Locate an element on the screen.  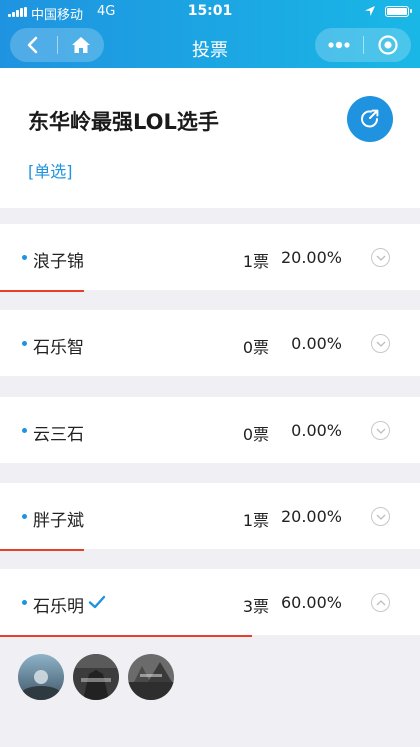
vote-option: 石乐智 0票 0.00% is located at coordinates (210, 343).